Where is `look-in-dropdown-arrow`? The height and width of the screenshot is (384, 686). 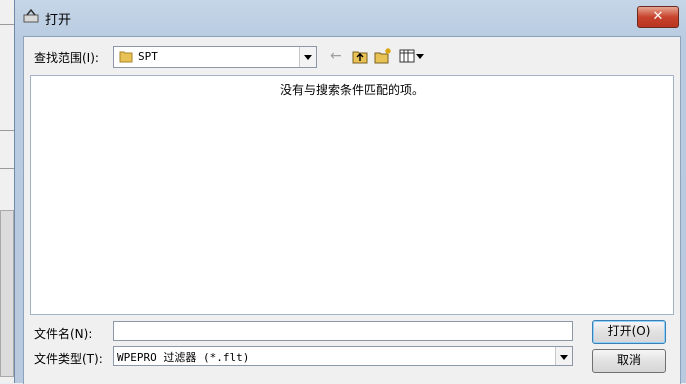 look-in-dropdown-arrow is located at coordinates (307, 57).